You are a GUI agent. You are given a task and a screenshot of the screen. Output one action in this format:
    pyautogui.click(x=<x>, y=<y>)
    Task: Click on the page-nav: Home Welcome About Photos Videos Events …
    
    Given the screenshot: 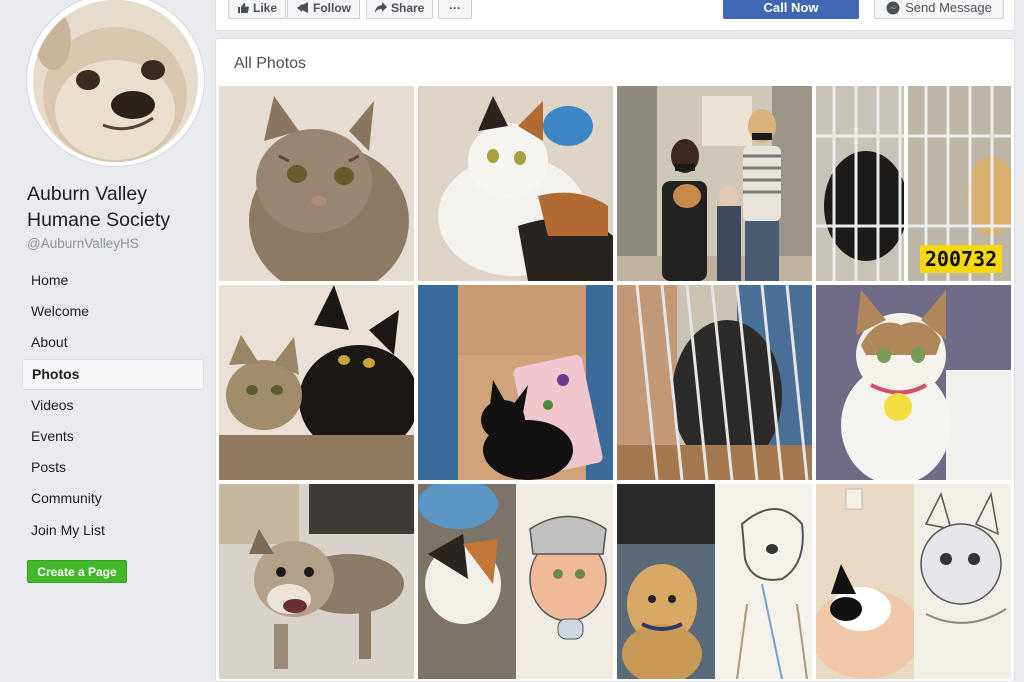 What is the action you would take?
    pyautogui.click(x=113, y=405)
    